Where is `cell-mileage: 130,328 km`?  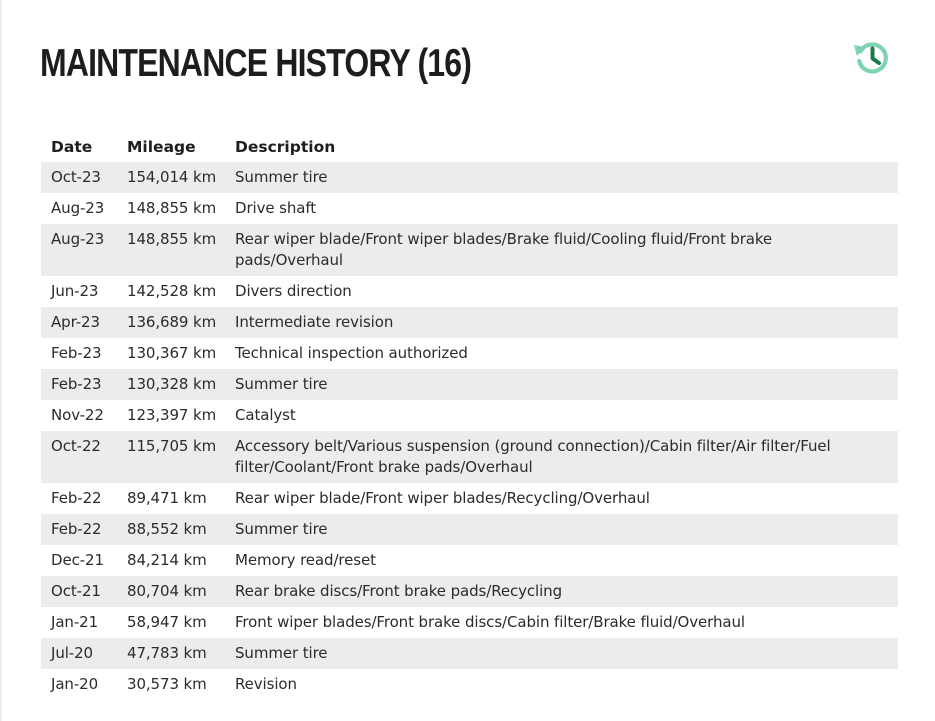 cell-mileage: 130,328 km is located at coordinates (171, 384).